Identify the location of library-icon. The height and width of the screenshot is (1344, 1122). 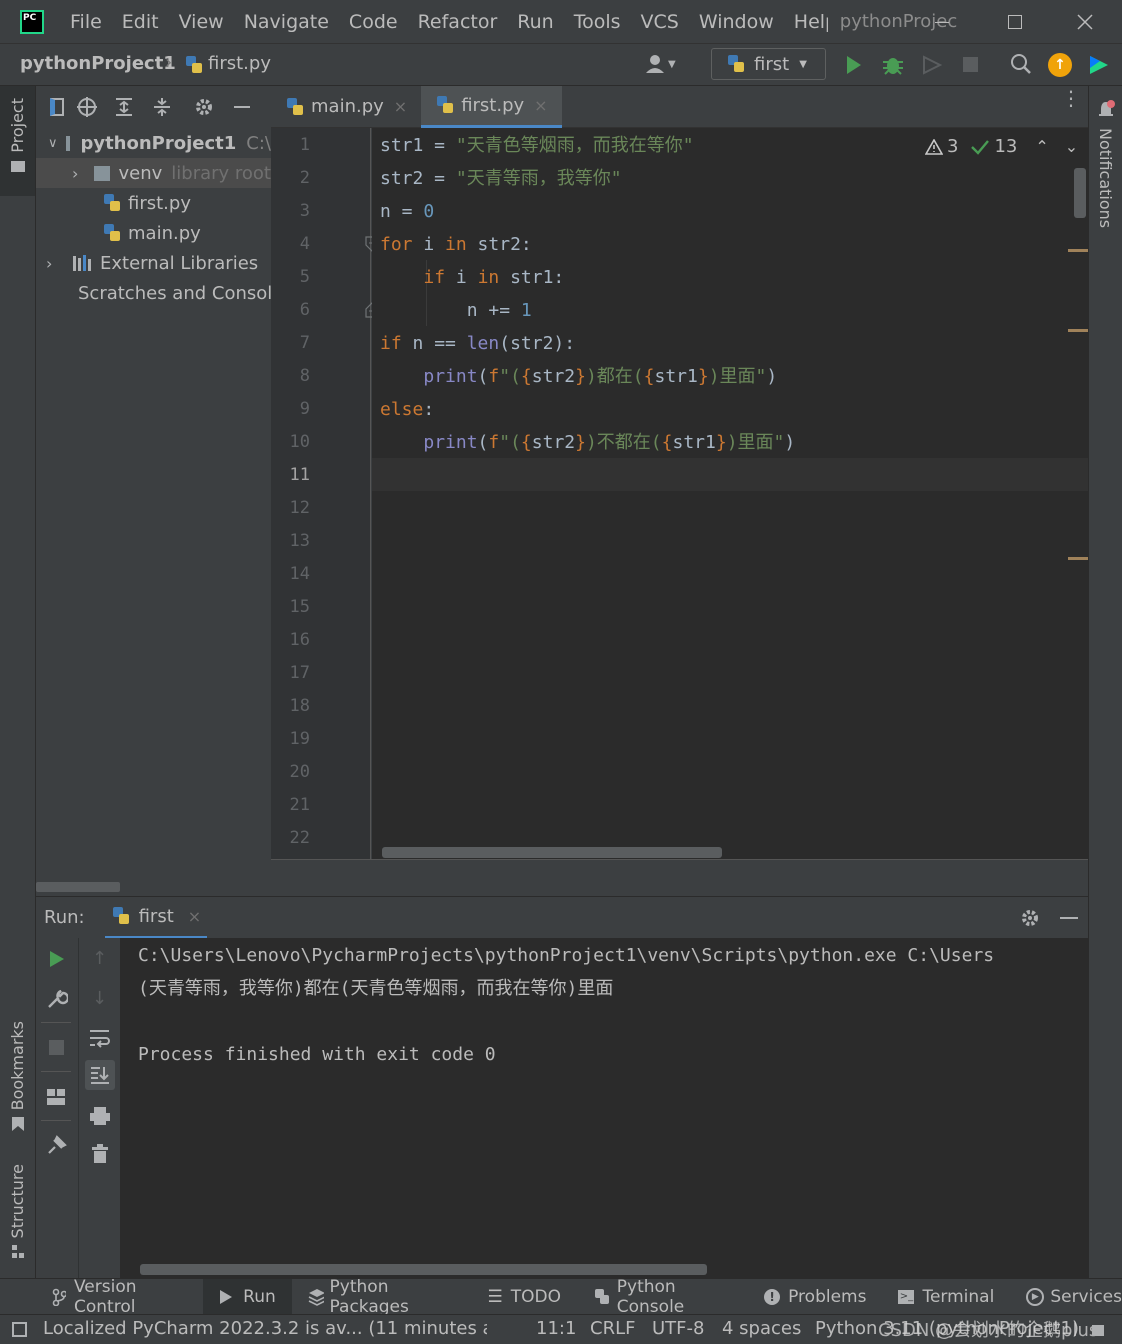
(82, 263).